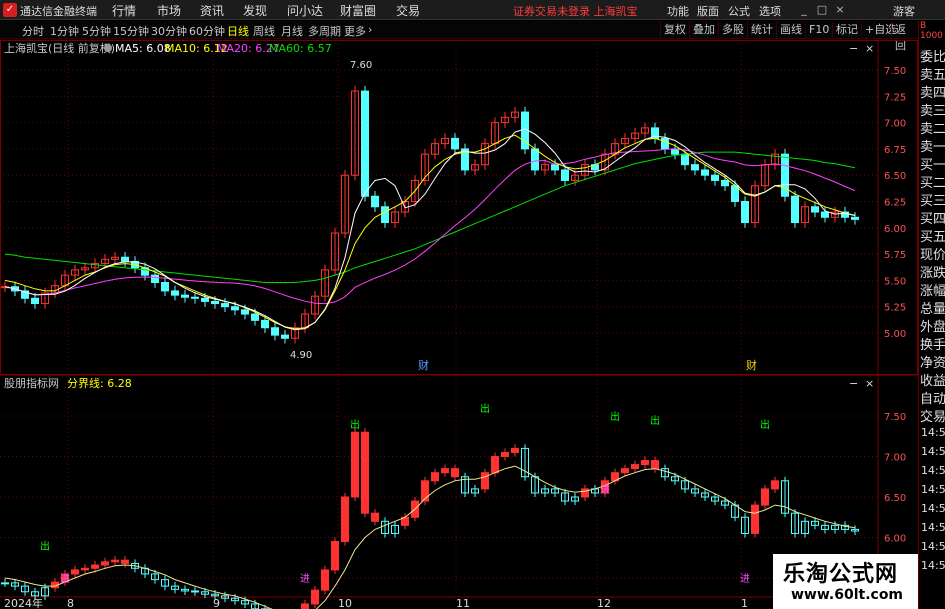 Image resolution: width=945 pixels, height=609 pixels. I want to click on zoom-out-icon: −, so click(853, 48).